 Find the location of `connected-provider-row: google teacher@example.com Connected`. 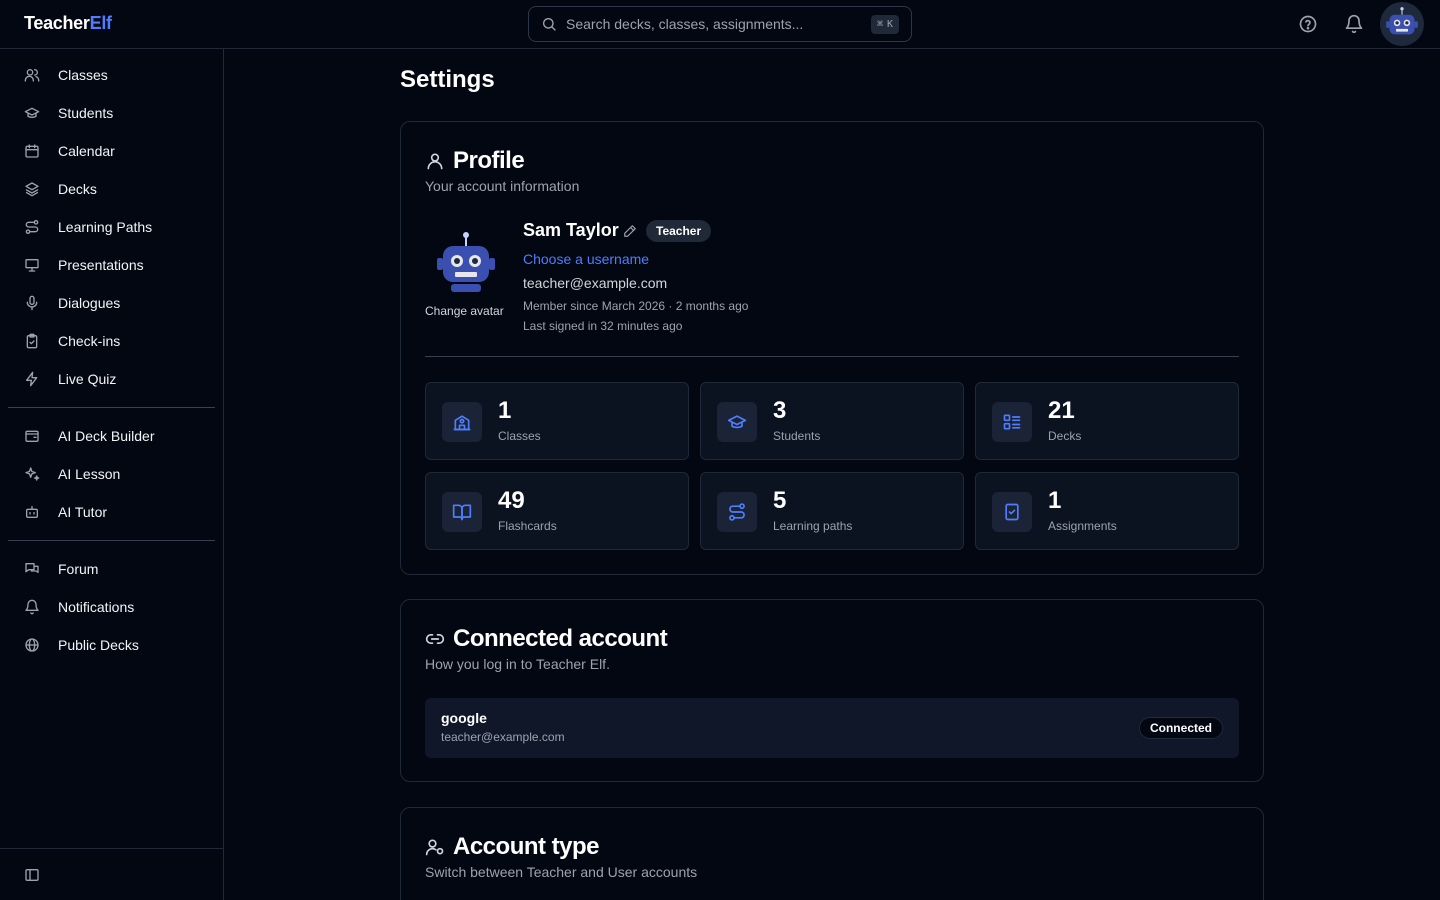

connected-provider-row: google teacher@example.com Connected is located at coordinates (832, 728).